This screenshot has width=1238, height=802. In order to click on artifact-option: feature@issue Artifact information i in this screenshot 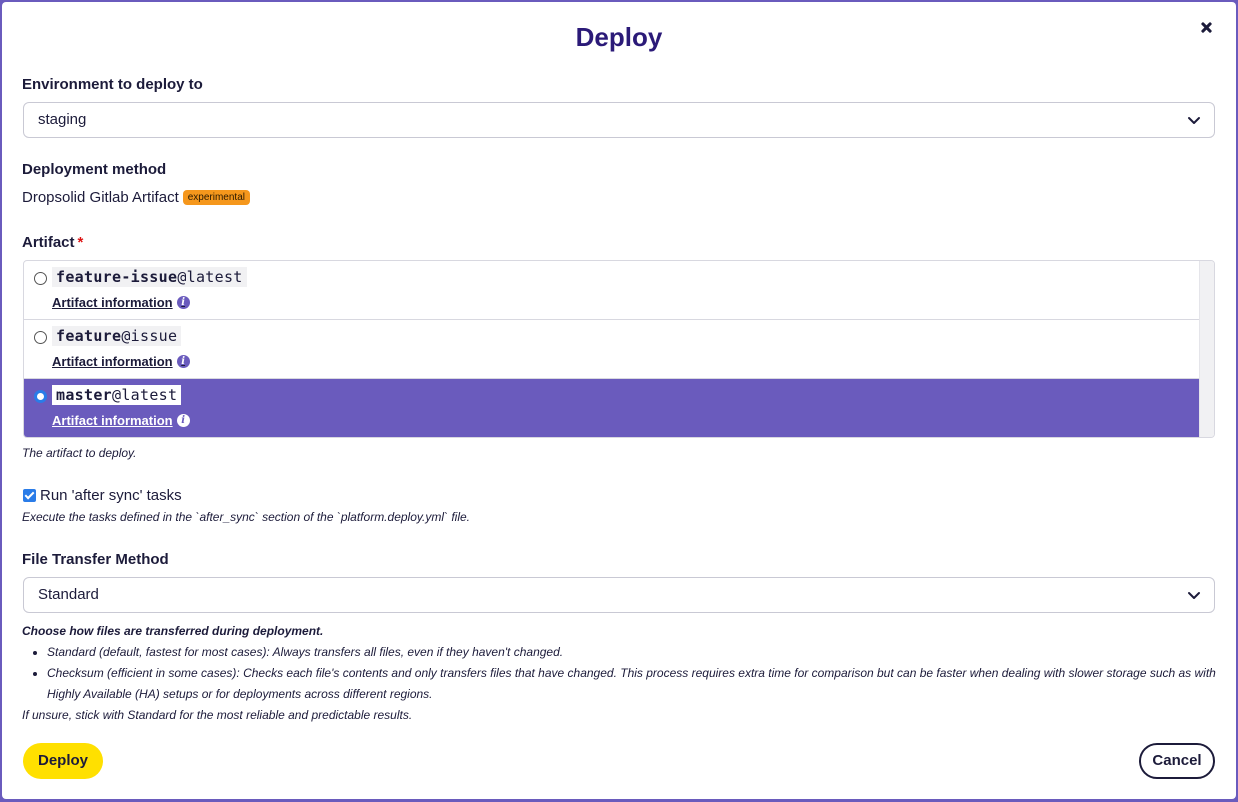, I will do `click(612, 349)`.